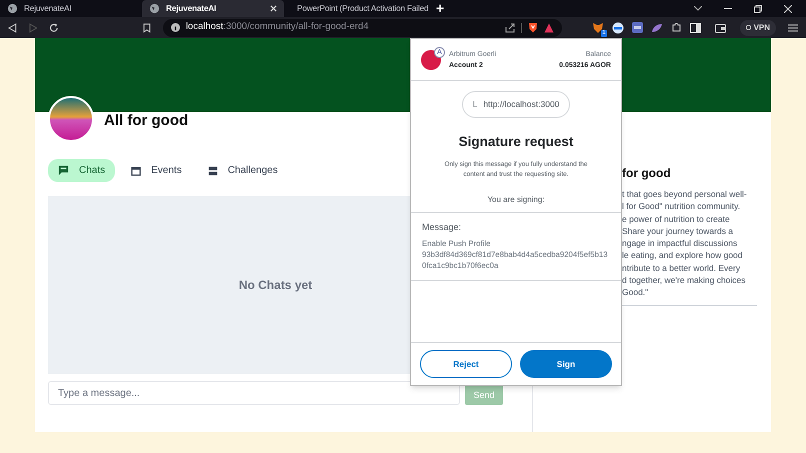 This screenshot has width=806, height=453. What do you see at coordinates (598, 28) in the screenshot?
I see `fox-icon` at bounding box center [598, 28].